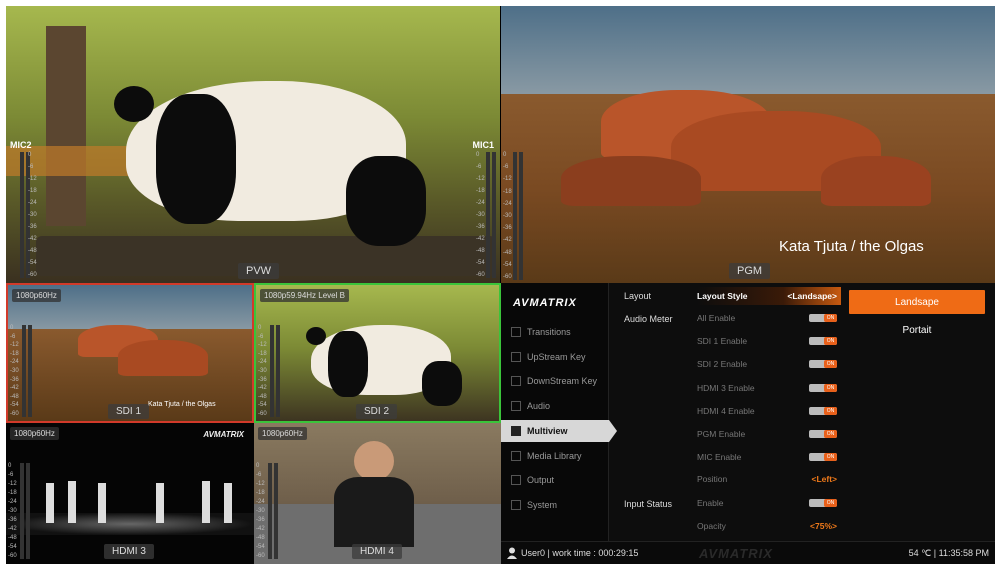 The height and width of the screenshot is (572, 1001). I want to click on setting-label: SDI 1 Enable, so click(722, 341).